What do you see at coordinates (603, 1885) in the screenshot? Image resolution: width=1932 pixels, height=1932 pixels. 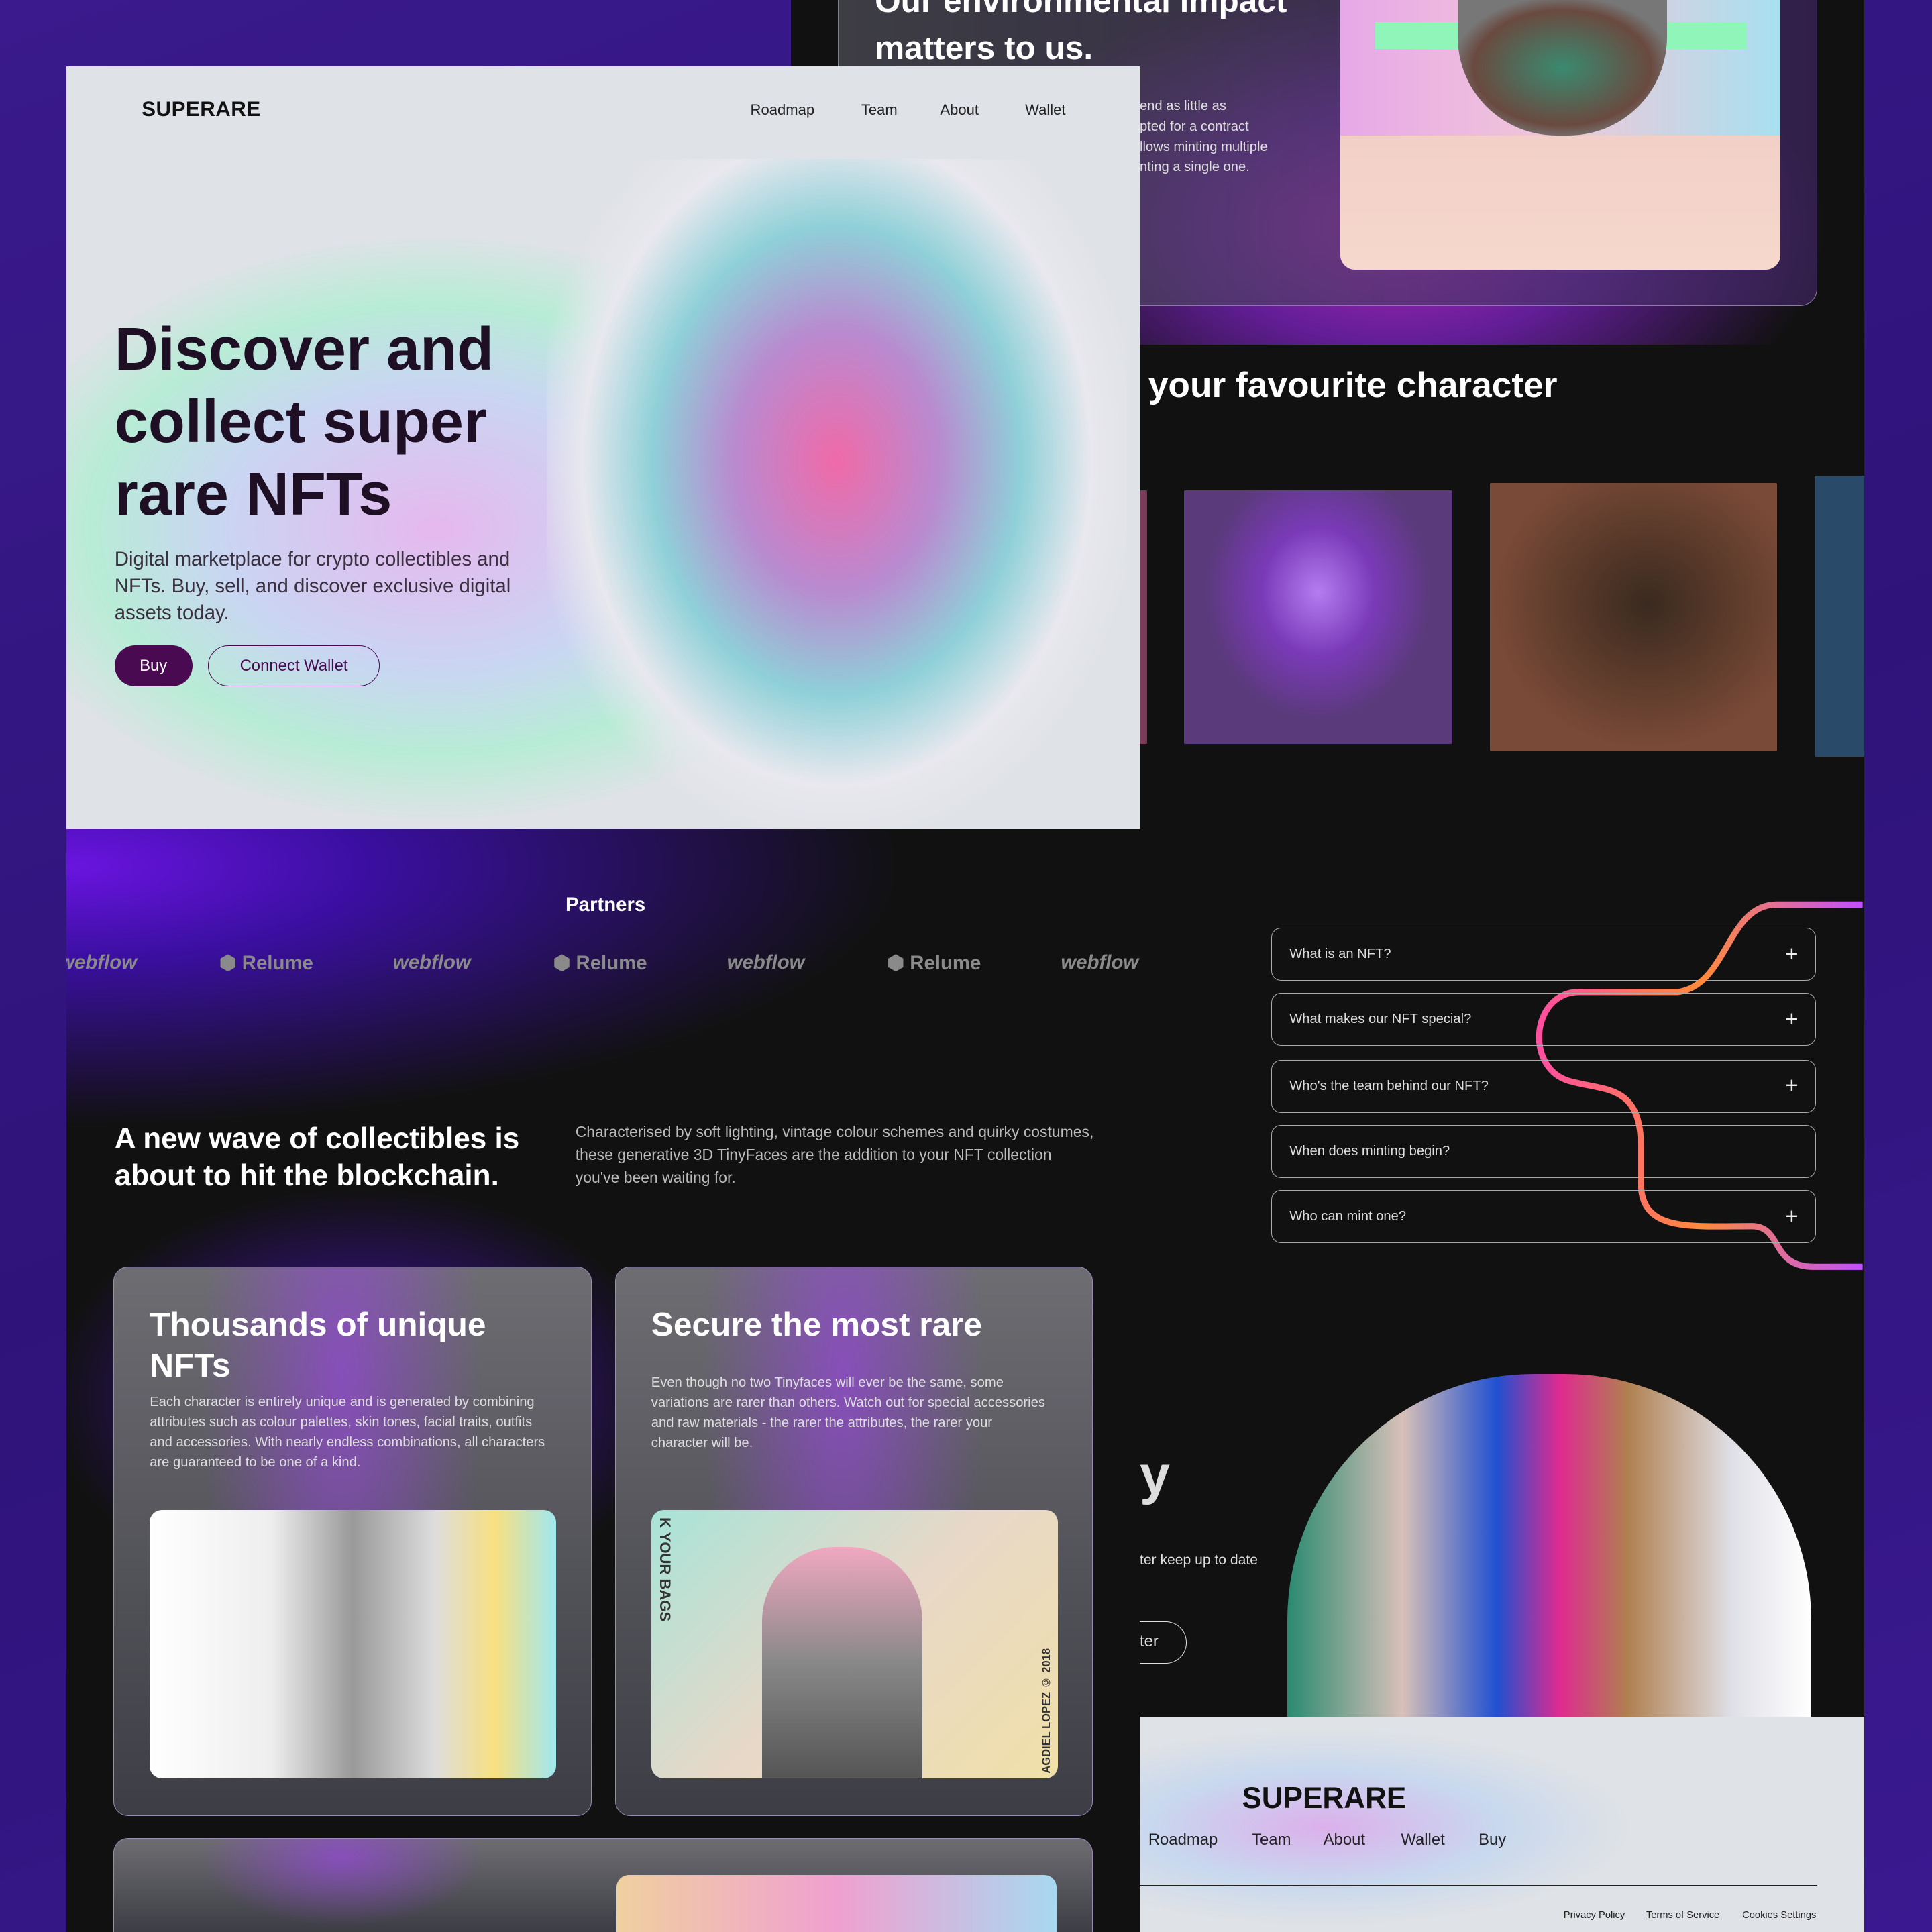 I see `feature-card` at bounding box center [603, 1885].